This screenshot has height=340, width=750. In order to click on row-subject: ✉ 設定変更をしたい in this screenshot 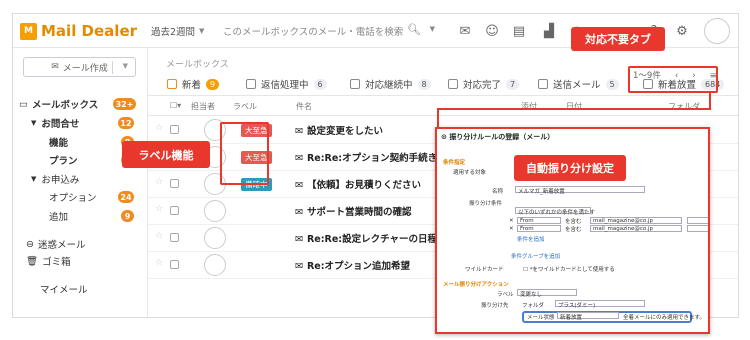, I will do `click(339, 130)`.